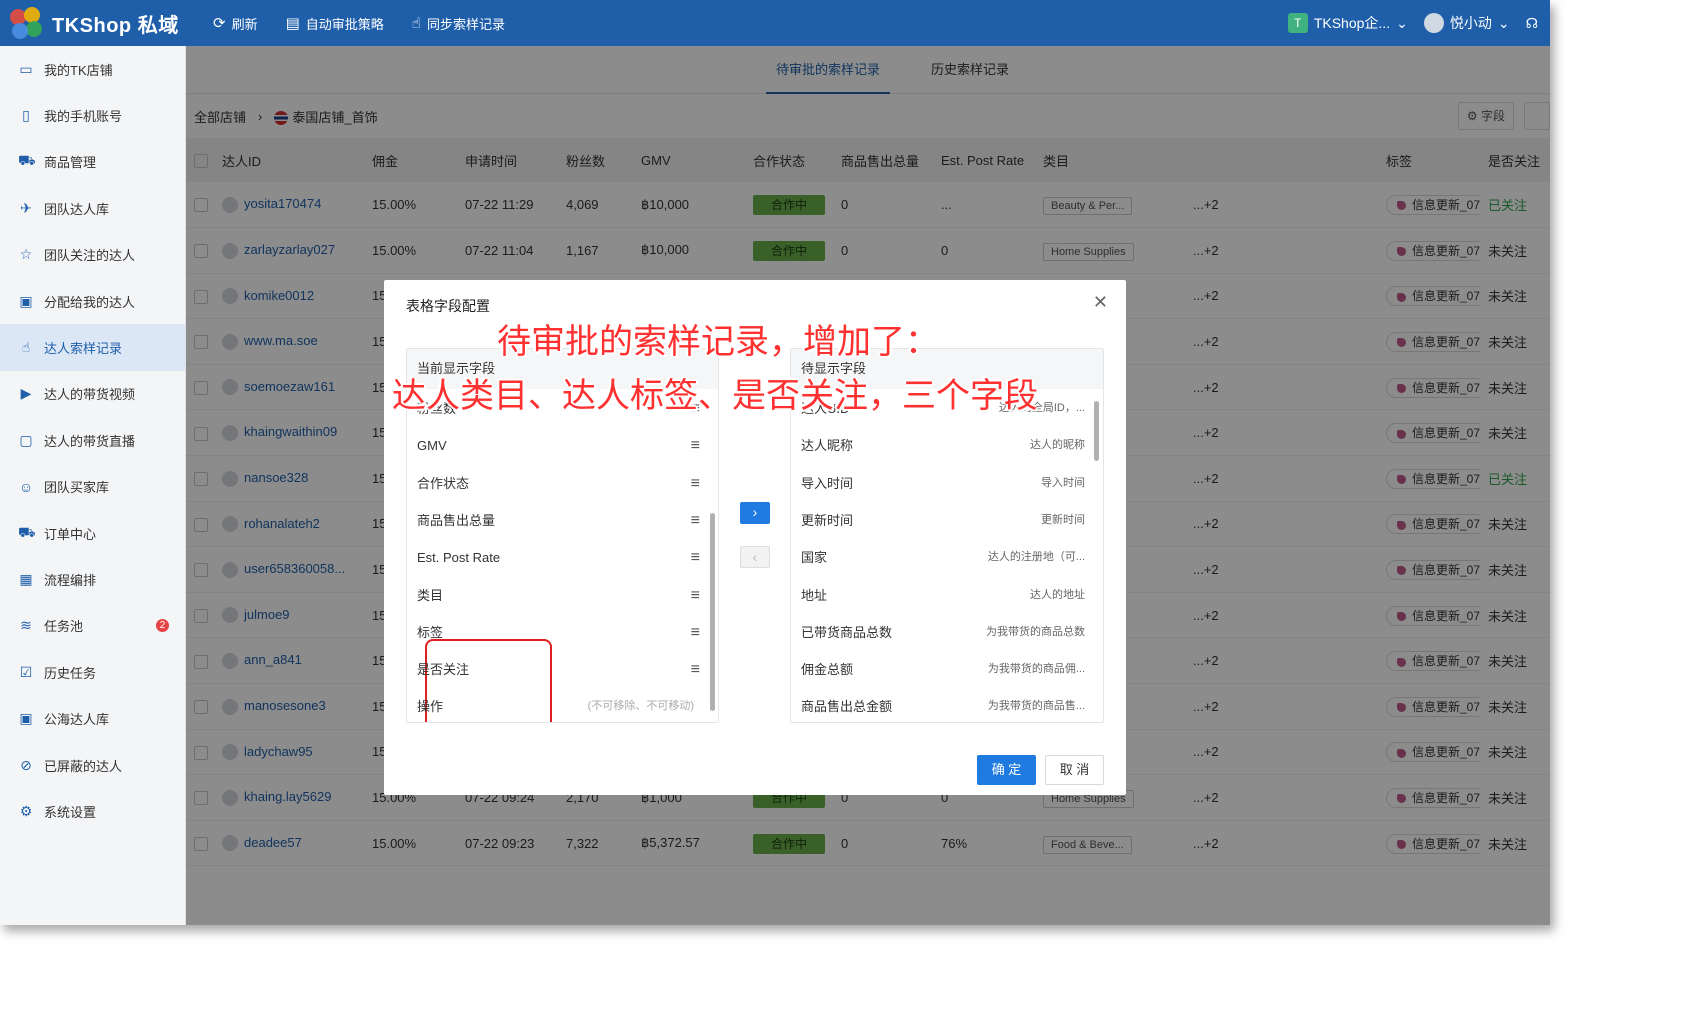 This screenshot has height=1014, width=1686. I want to click on pending-field-item: 已带货商品总数 为我带货的商品总数, so click(947, 632).